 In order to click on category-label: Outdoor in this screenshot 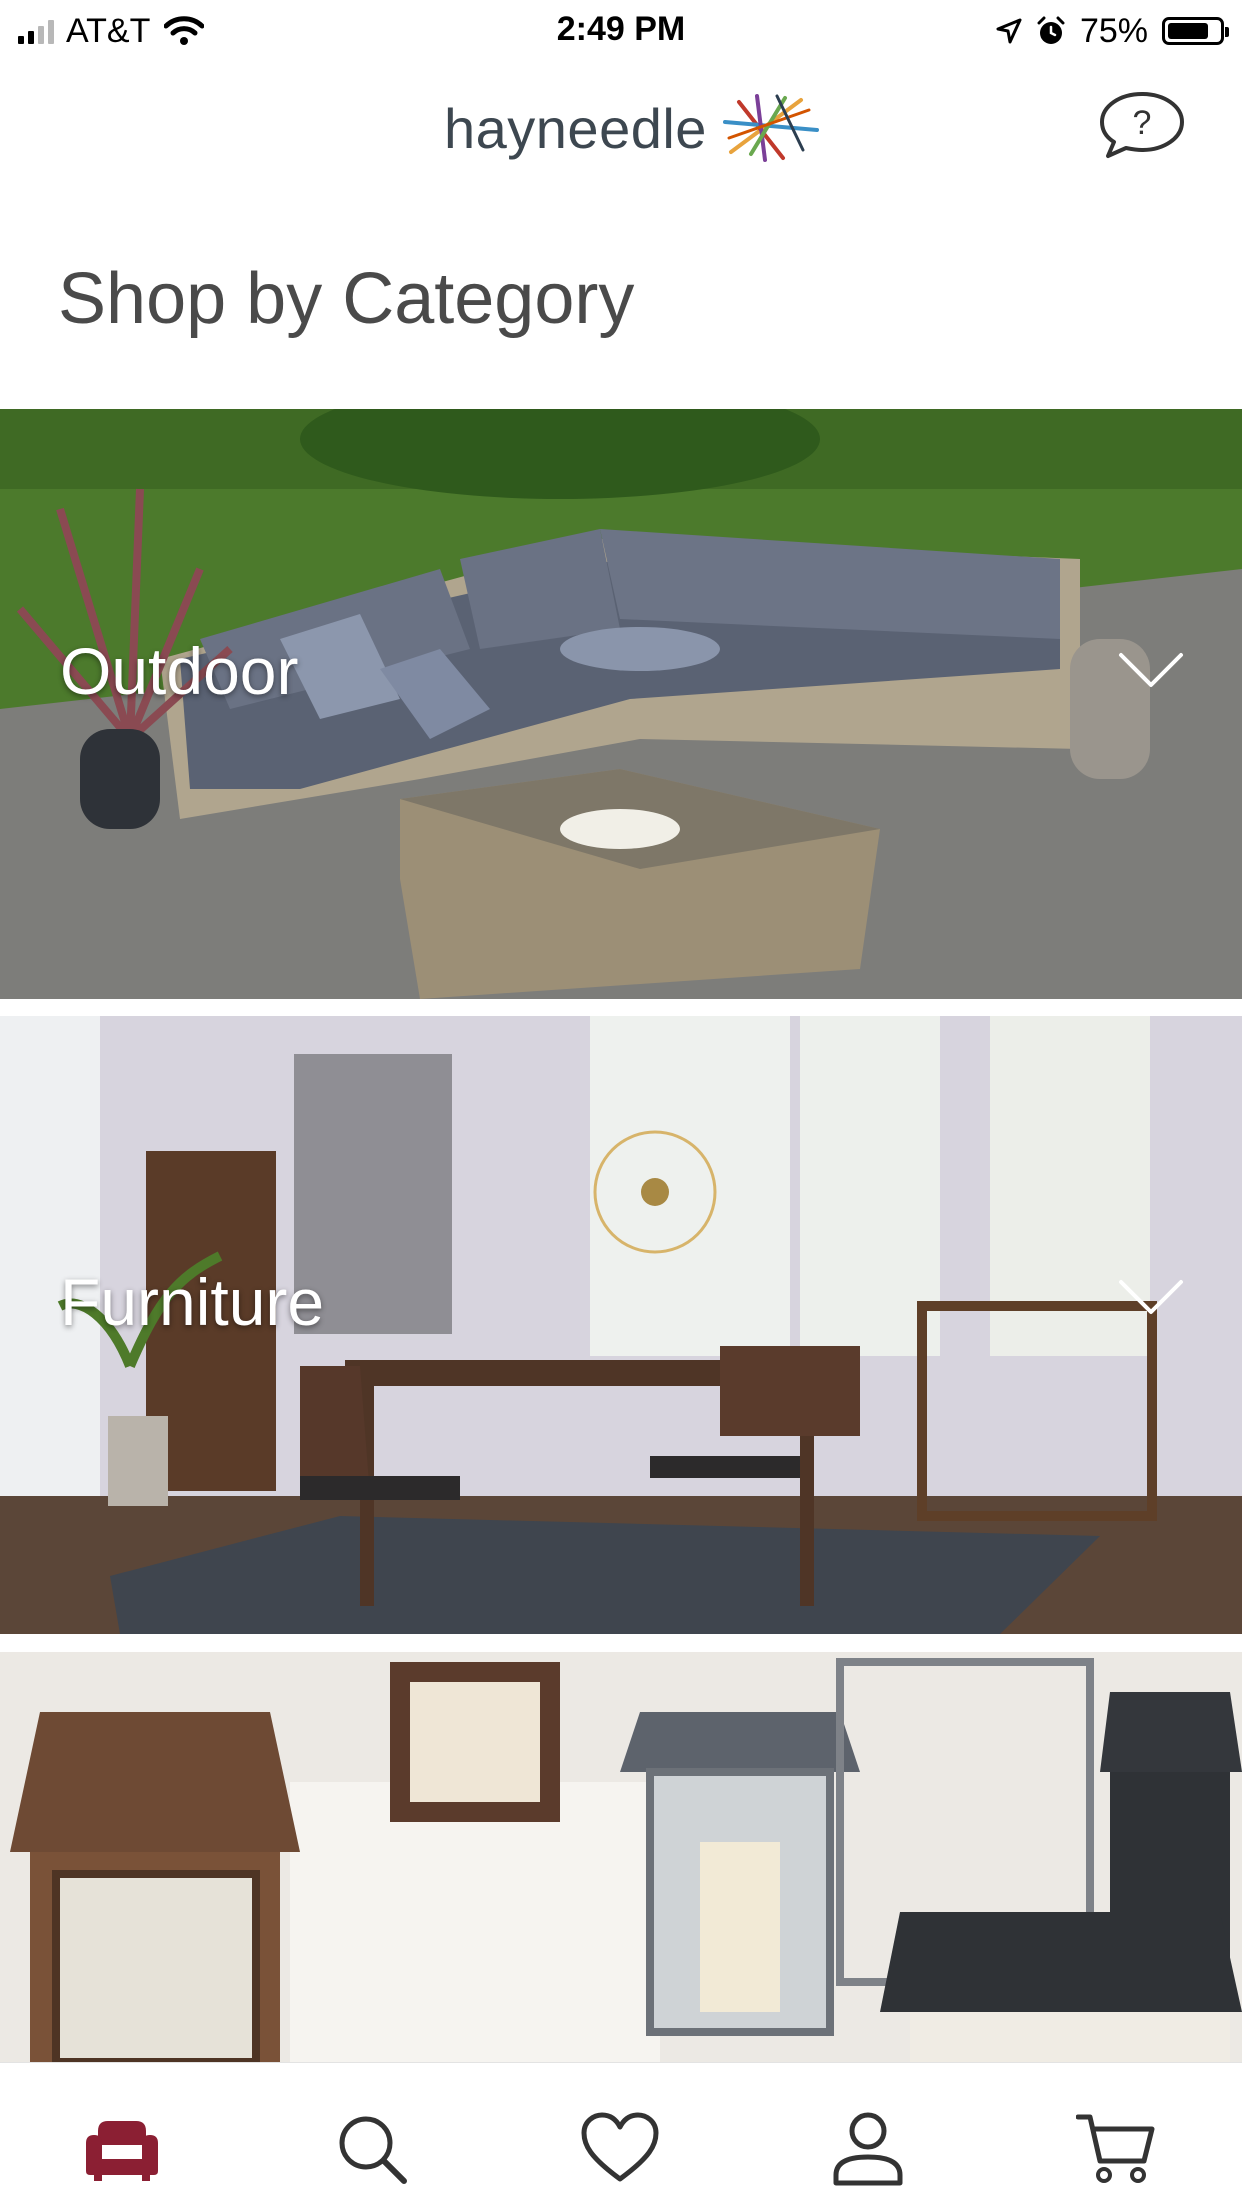, I will do `click(179, 671)`.